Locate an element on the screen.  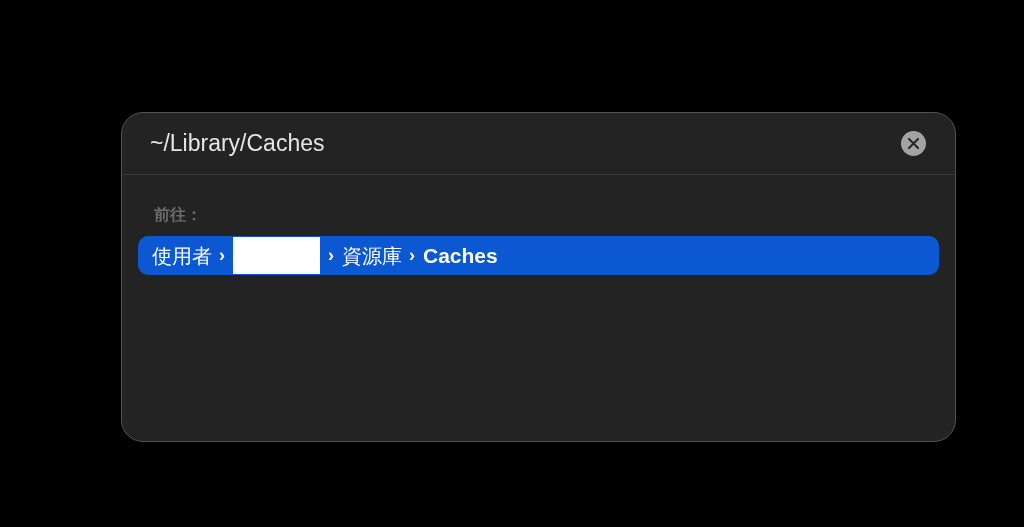
folder-label: 資源庫 is located at coordinates (372, 256).